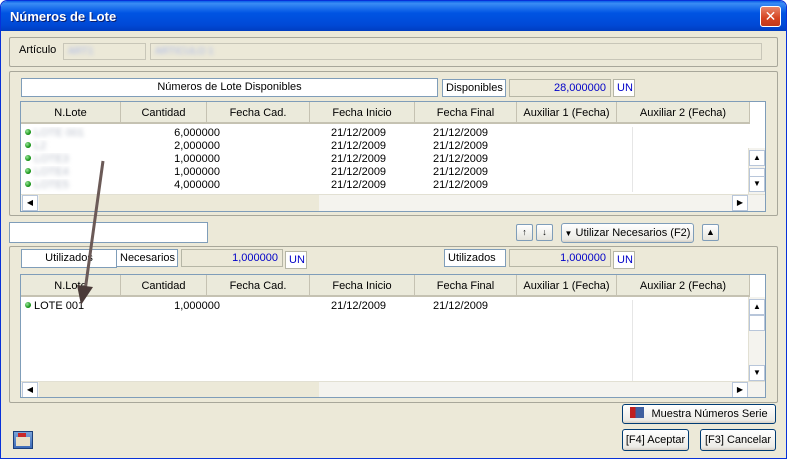  I want to click on articulo-label: Artículo, so click(38, 50).